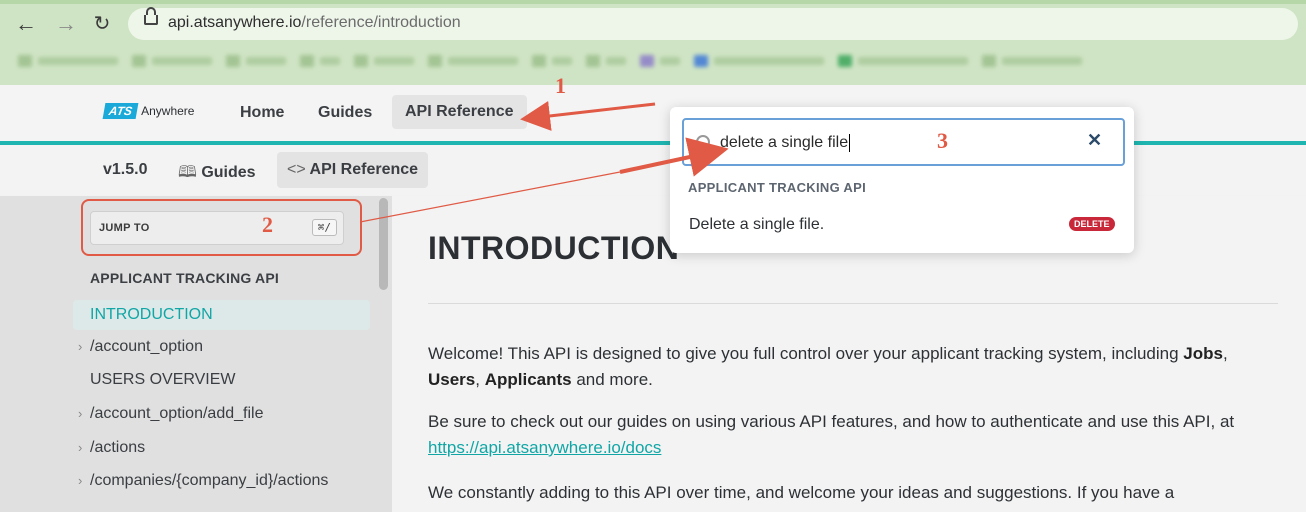  I want to click on method-badge: DELETE, so click(1092, 224).